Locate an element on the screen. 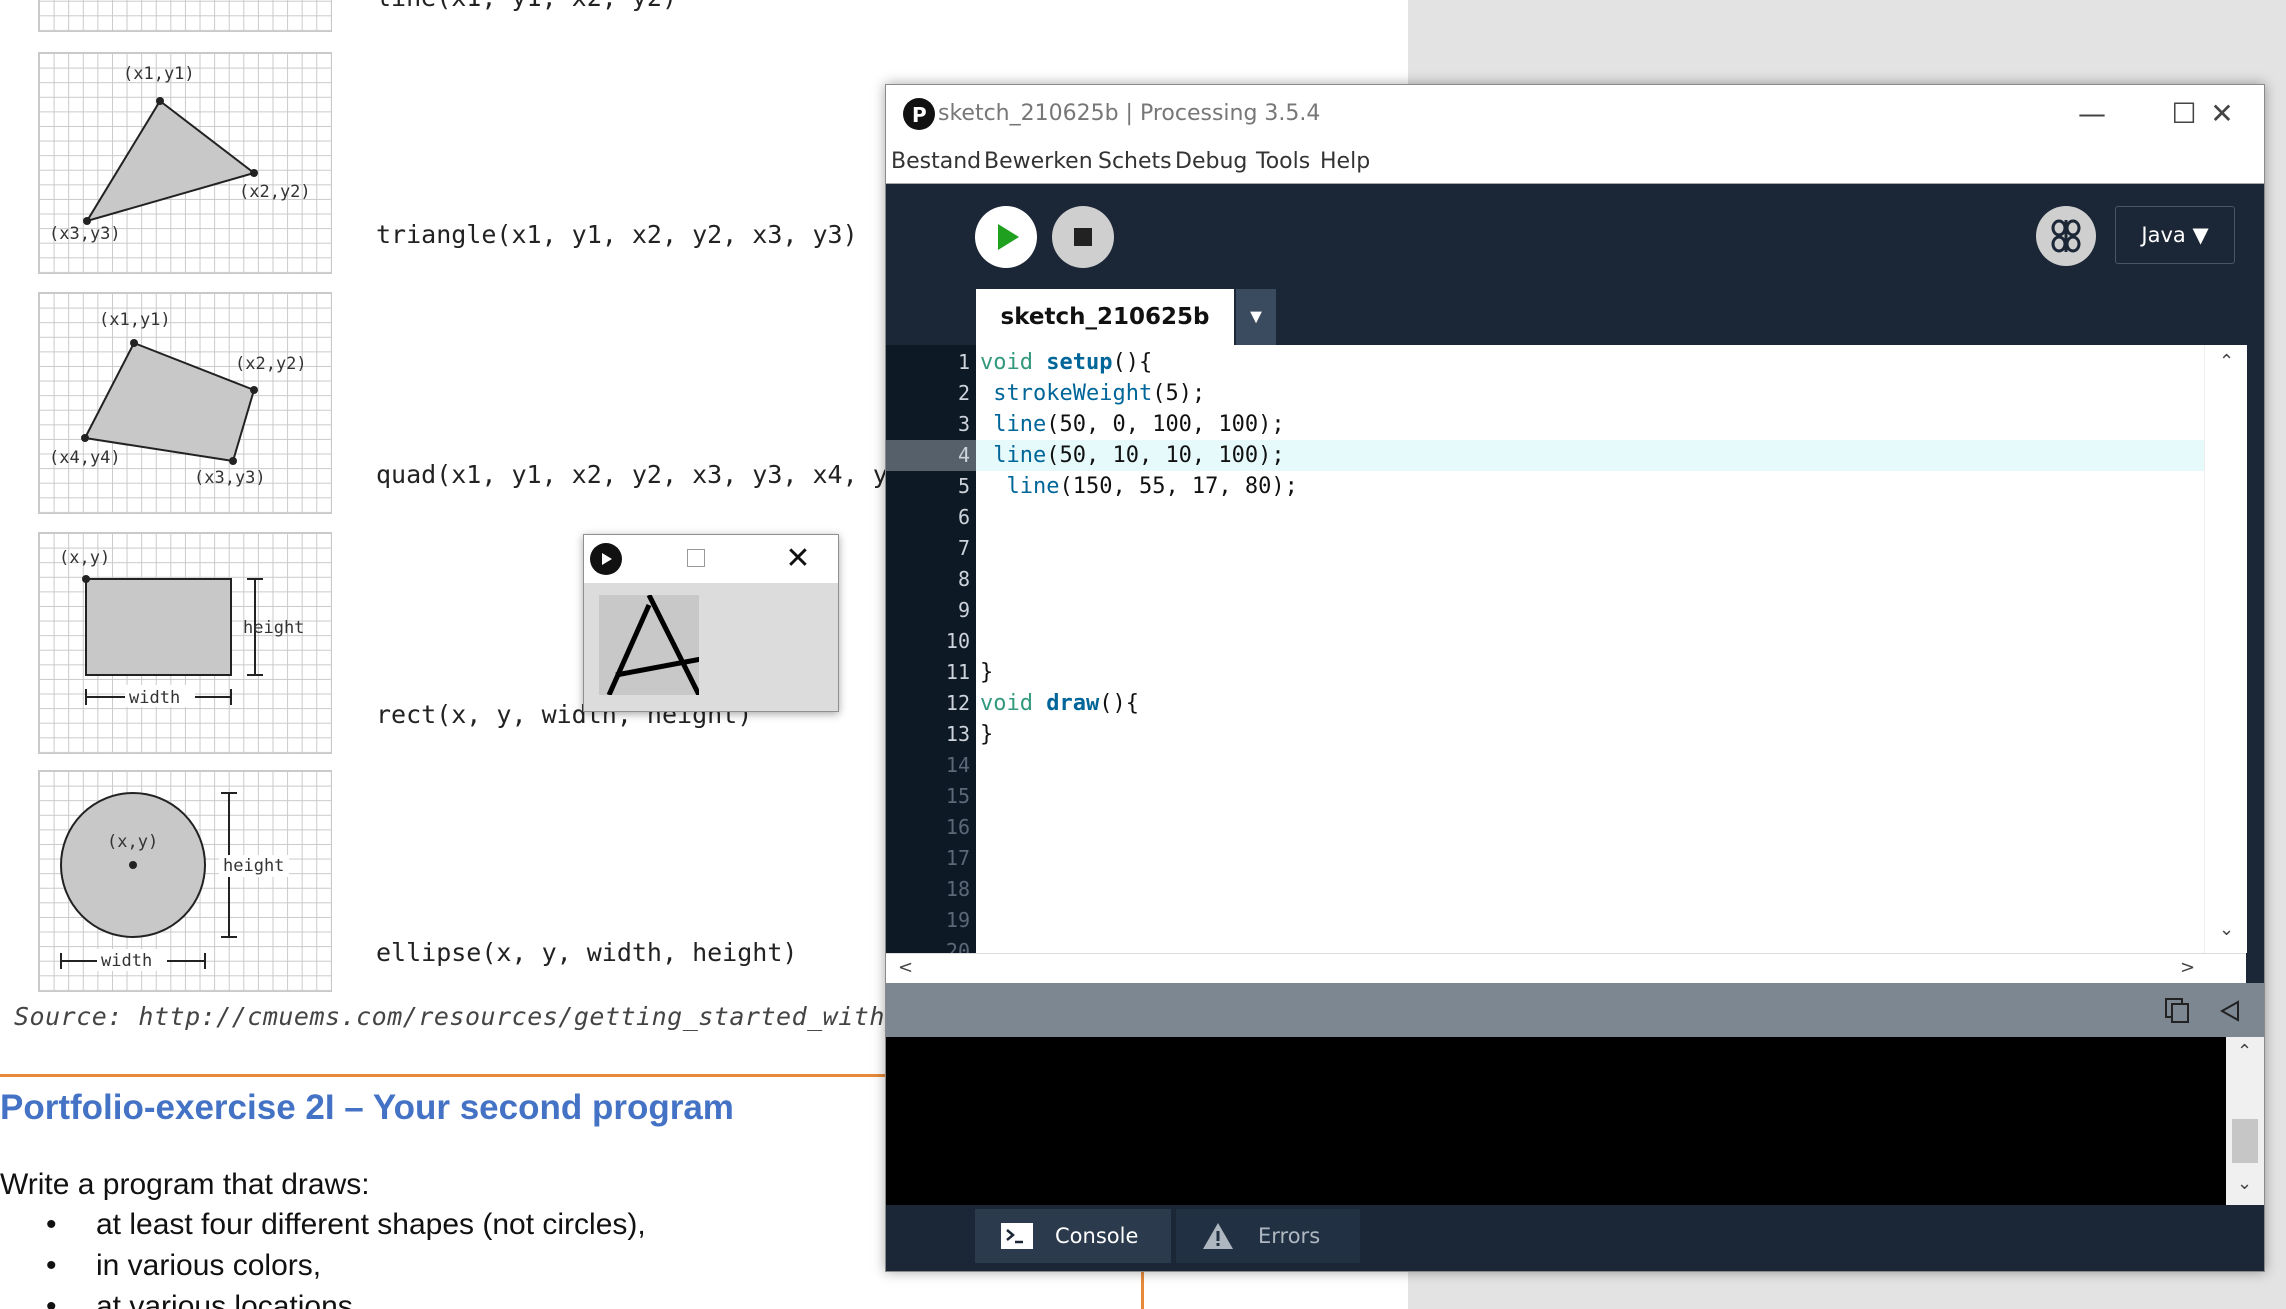 This screenshot has height=1309, width=2286. sketch-output-window: ✕ is located at coordinates (711, 623).